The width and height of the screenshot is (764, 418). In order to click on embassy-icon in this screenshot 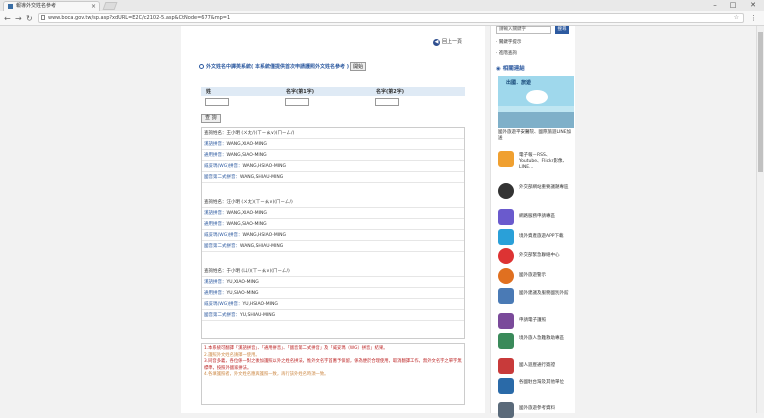, I will do `click(506, 296)`.